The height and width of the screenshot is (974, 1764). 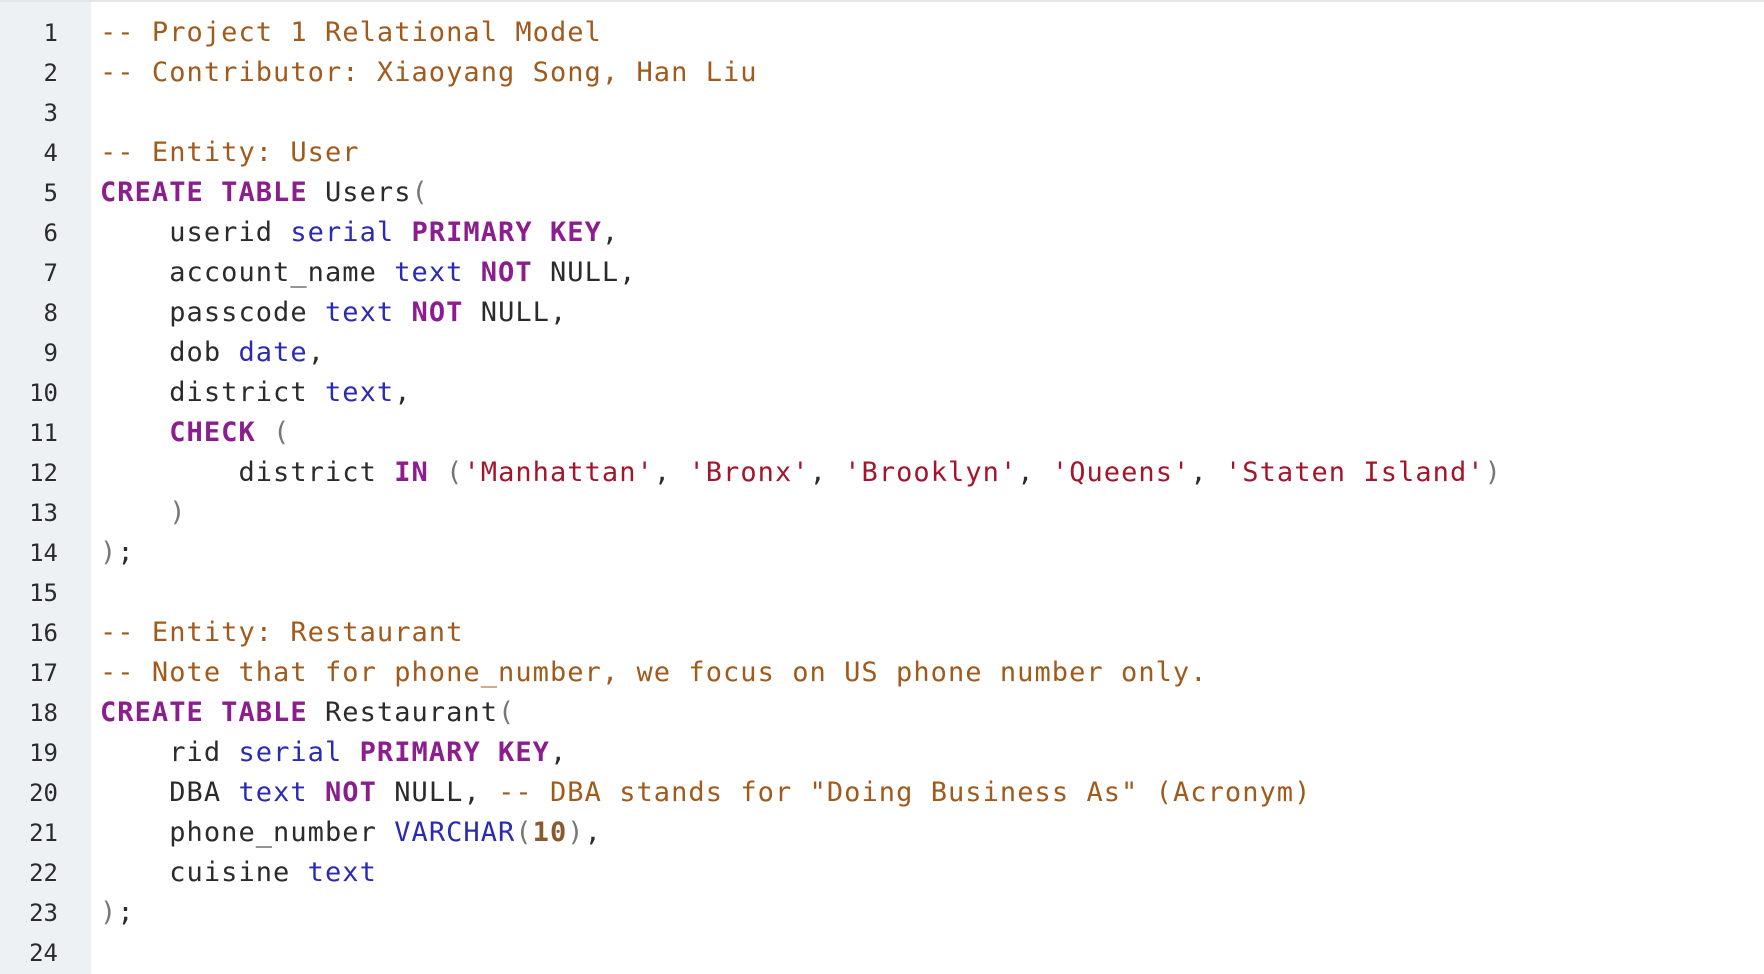 What do you see at coordinates (290, 752) in the screenshot?
I see `token-type: serial` at bounding box center [290, 752].